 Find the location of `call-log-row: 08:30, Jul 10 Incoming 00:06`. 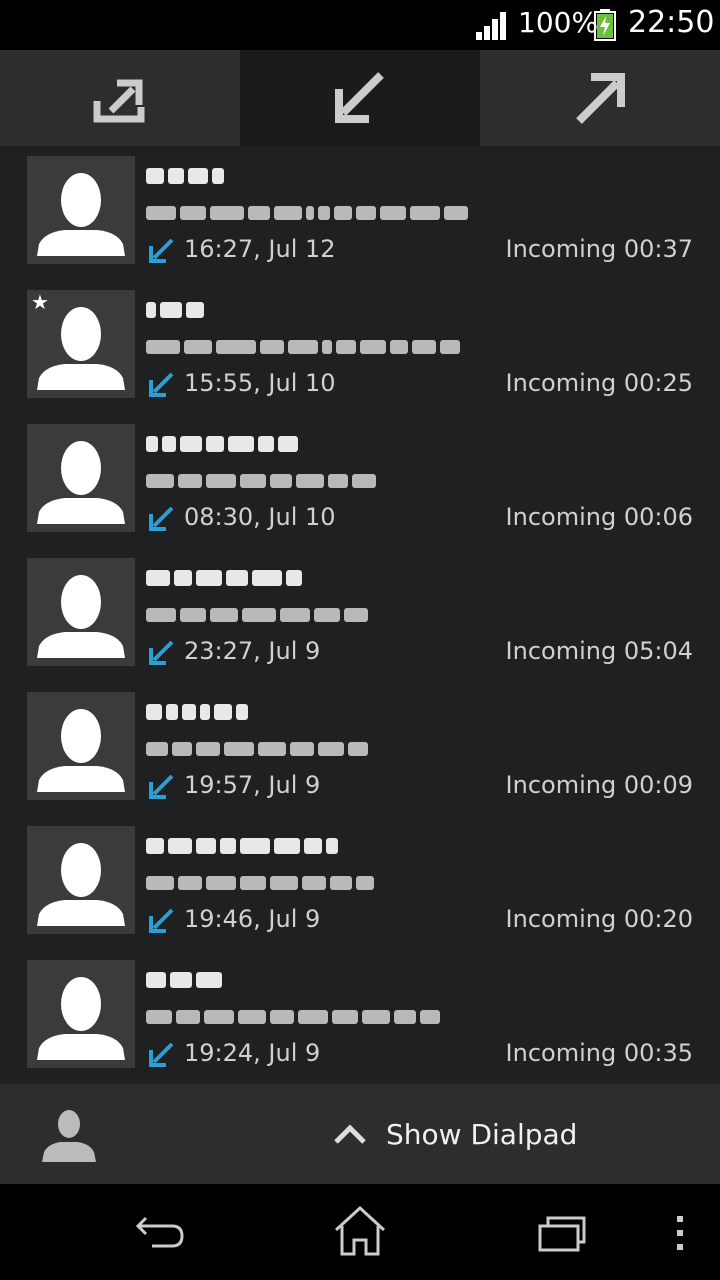

call-log-row: 08:30, Jul 10 Incoming 00:06 is located at coordinates (360, 481).